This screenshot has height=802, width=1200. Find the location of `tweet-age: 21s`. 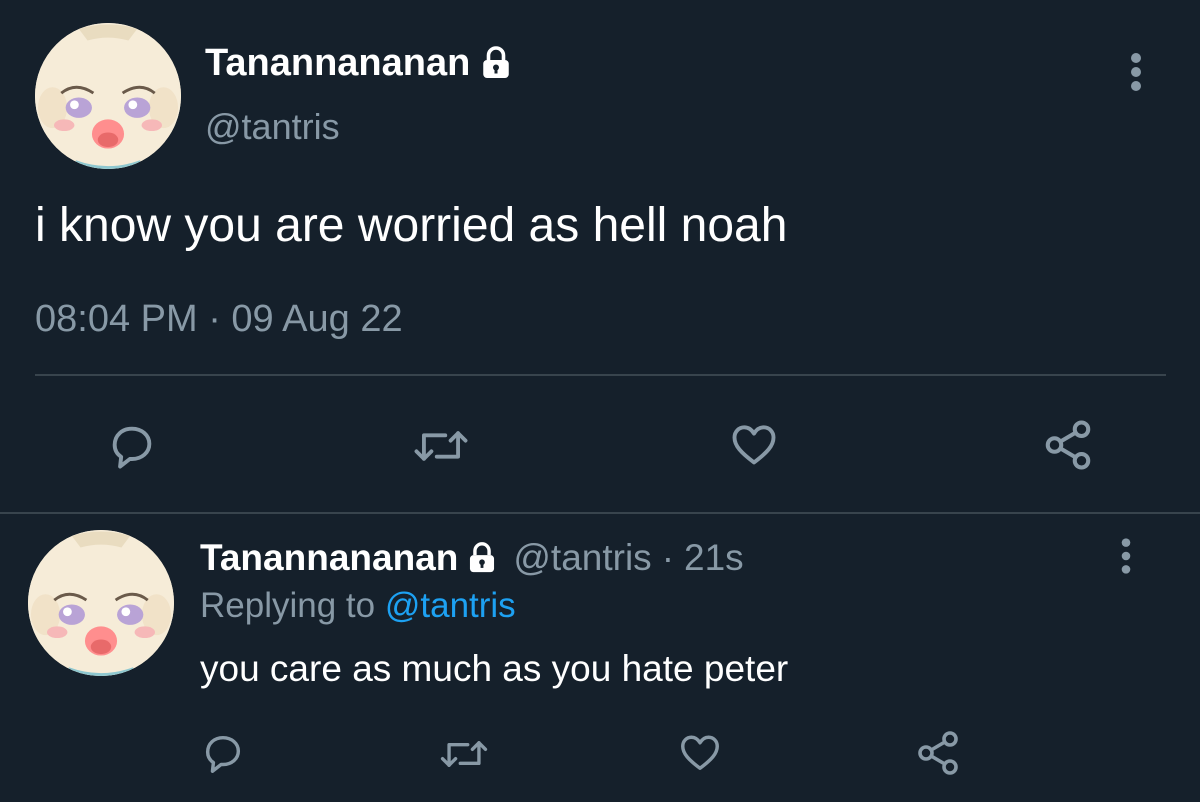

tweet-age: 21s is located at coordinates (714, 558).